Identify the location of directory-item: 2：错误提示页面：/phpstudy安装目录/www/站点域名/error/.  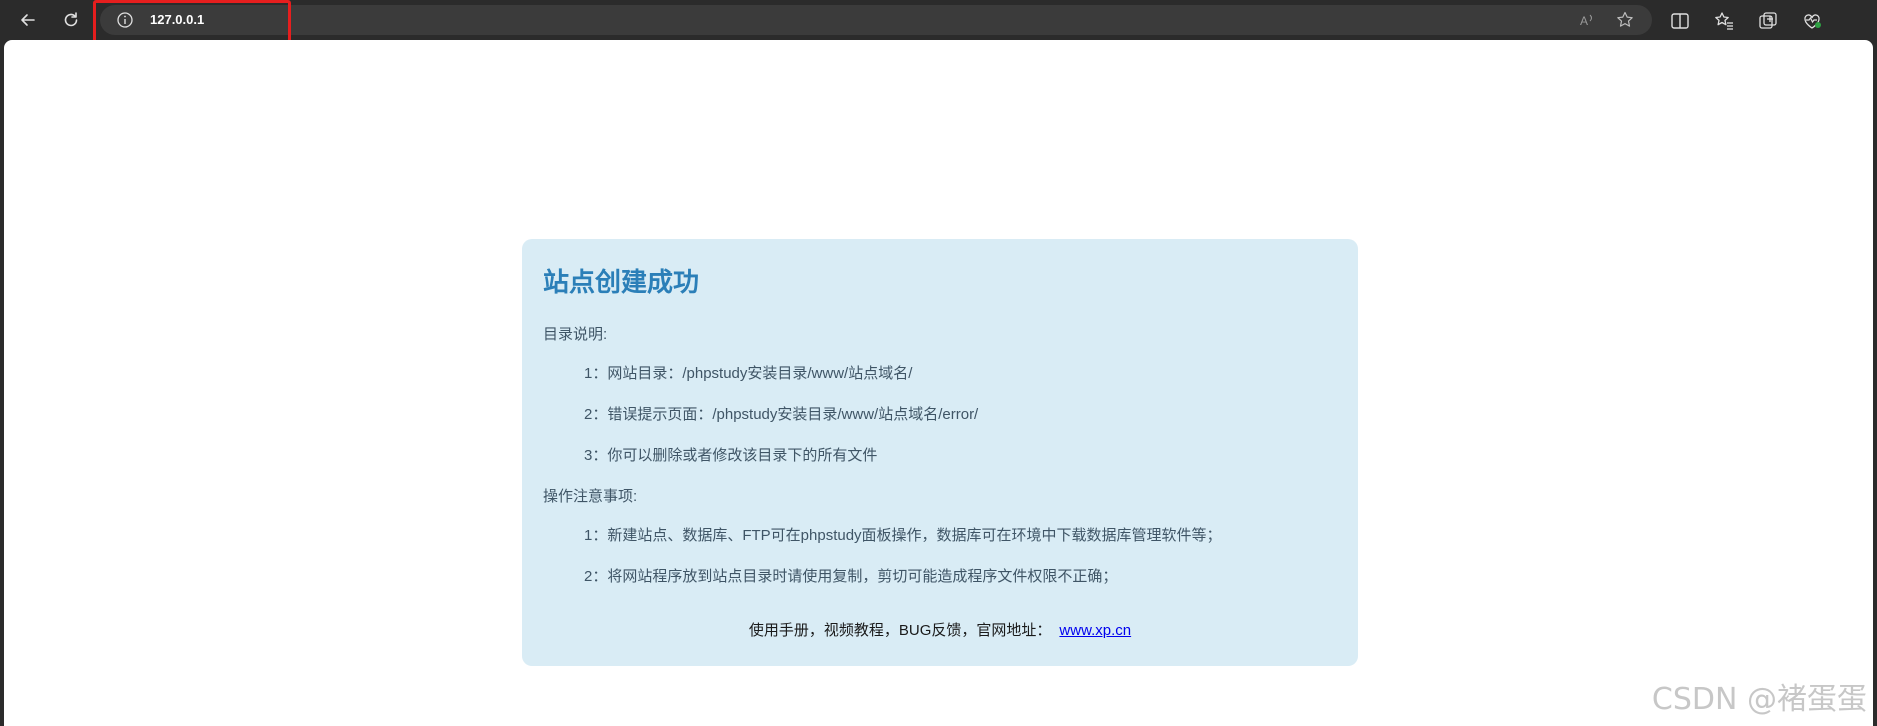
(781, 414).